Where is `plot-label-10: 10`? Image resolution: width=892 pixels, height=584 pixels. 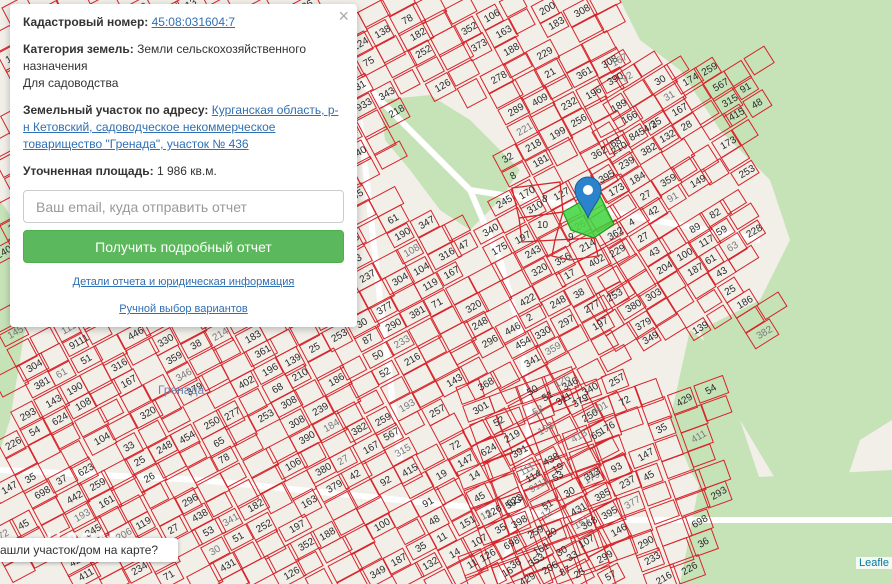
plot-label-10: 10 is located at coordinates (543, 225).